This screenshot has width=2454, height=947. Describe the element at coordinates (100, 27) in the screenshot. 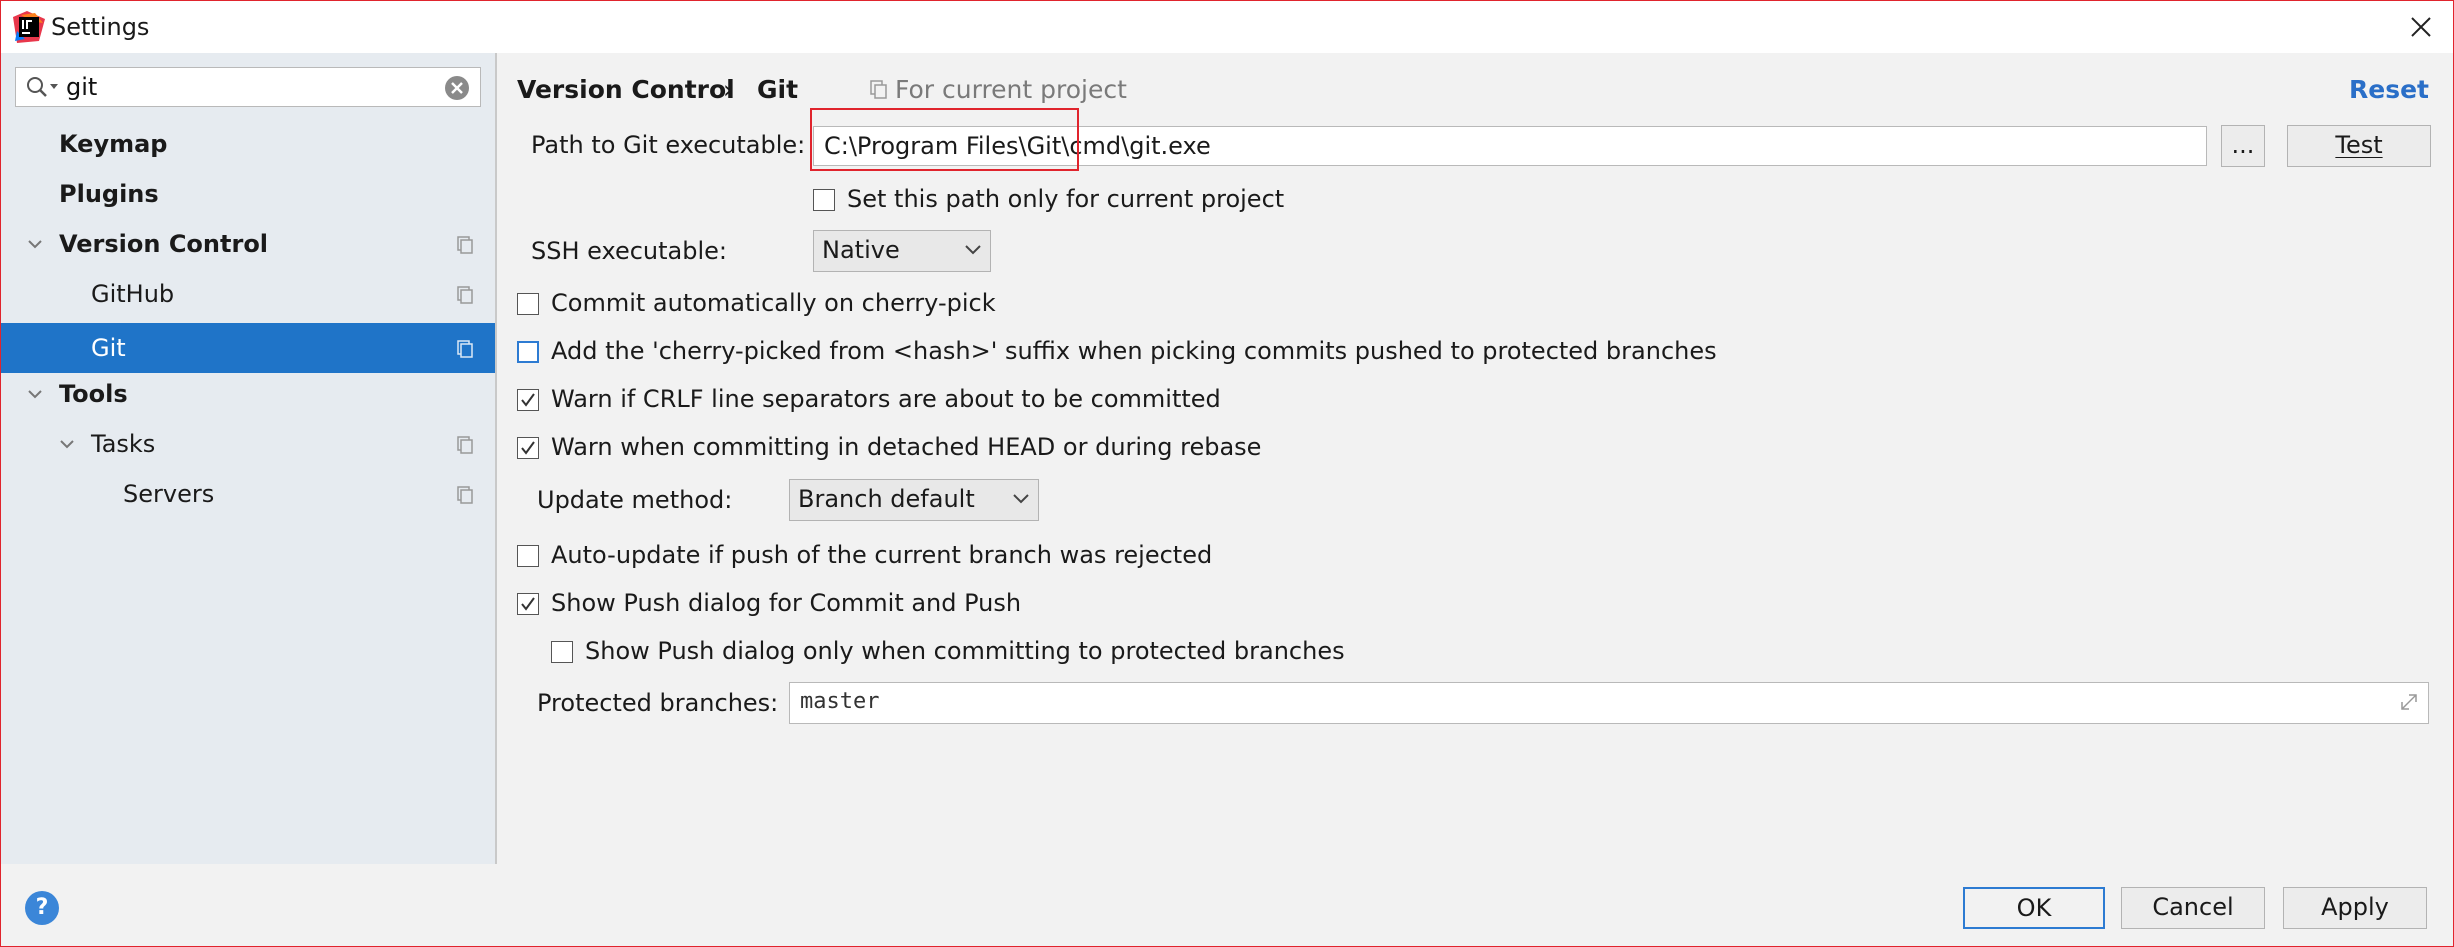

I see `window-title: Settings` at that location.